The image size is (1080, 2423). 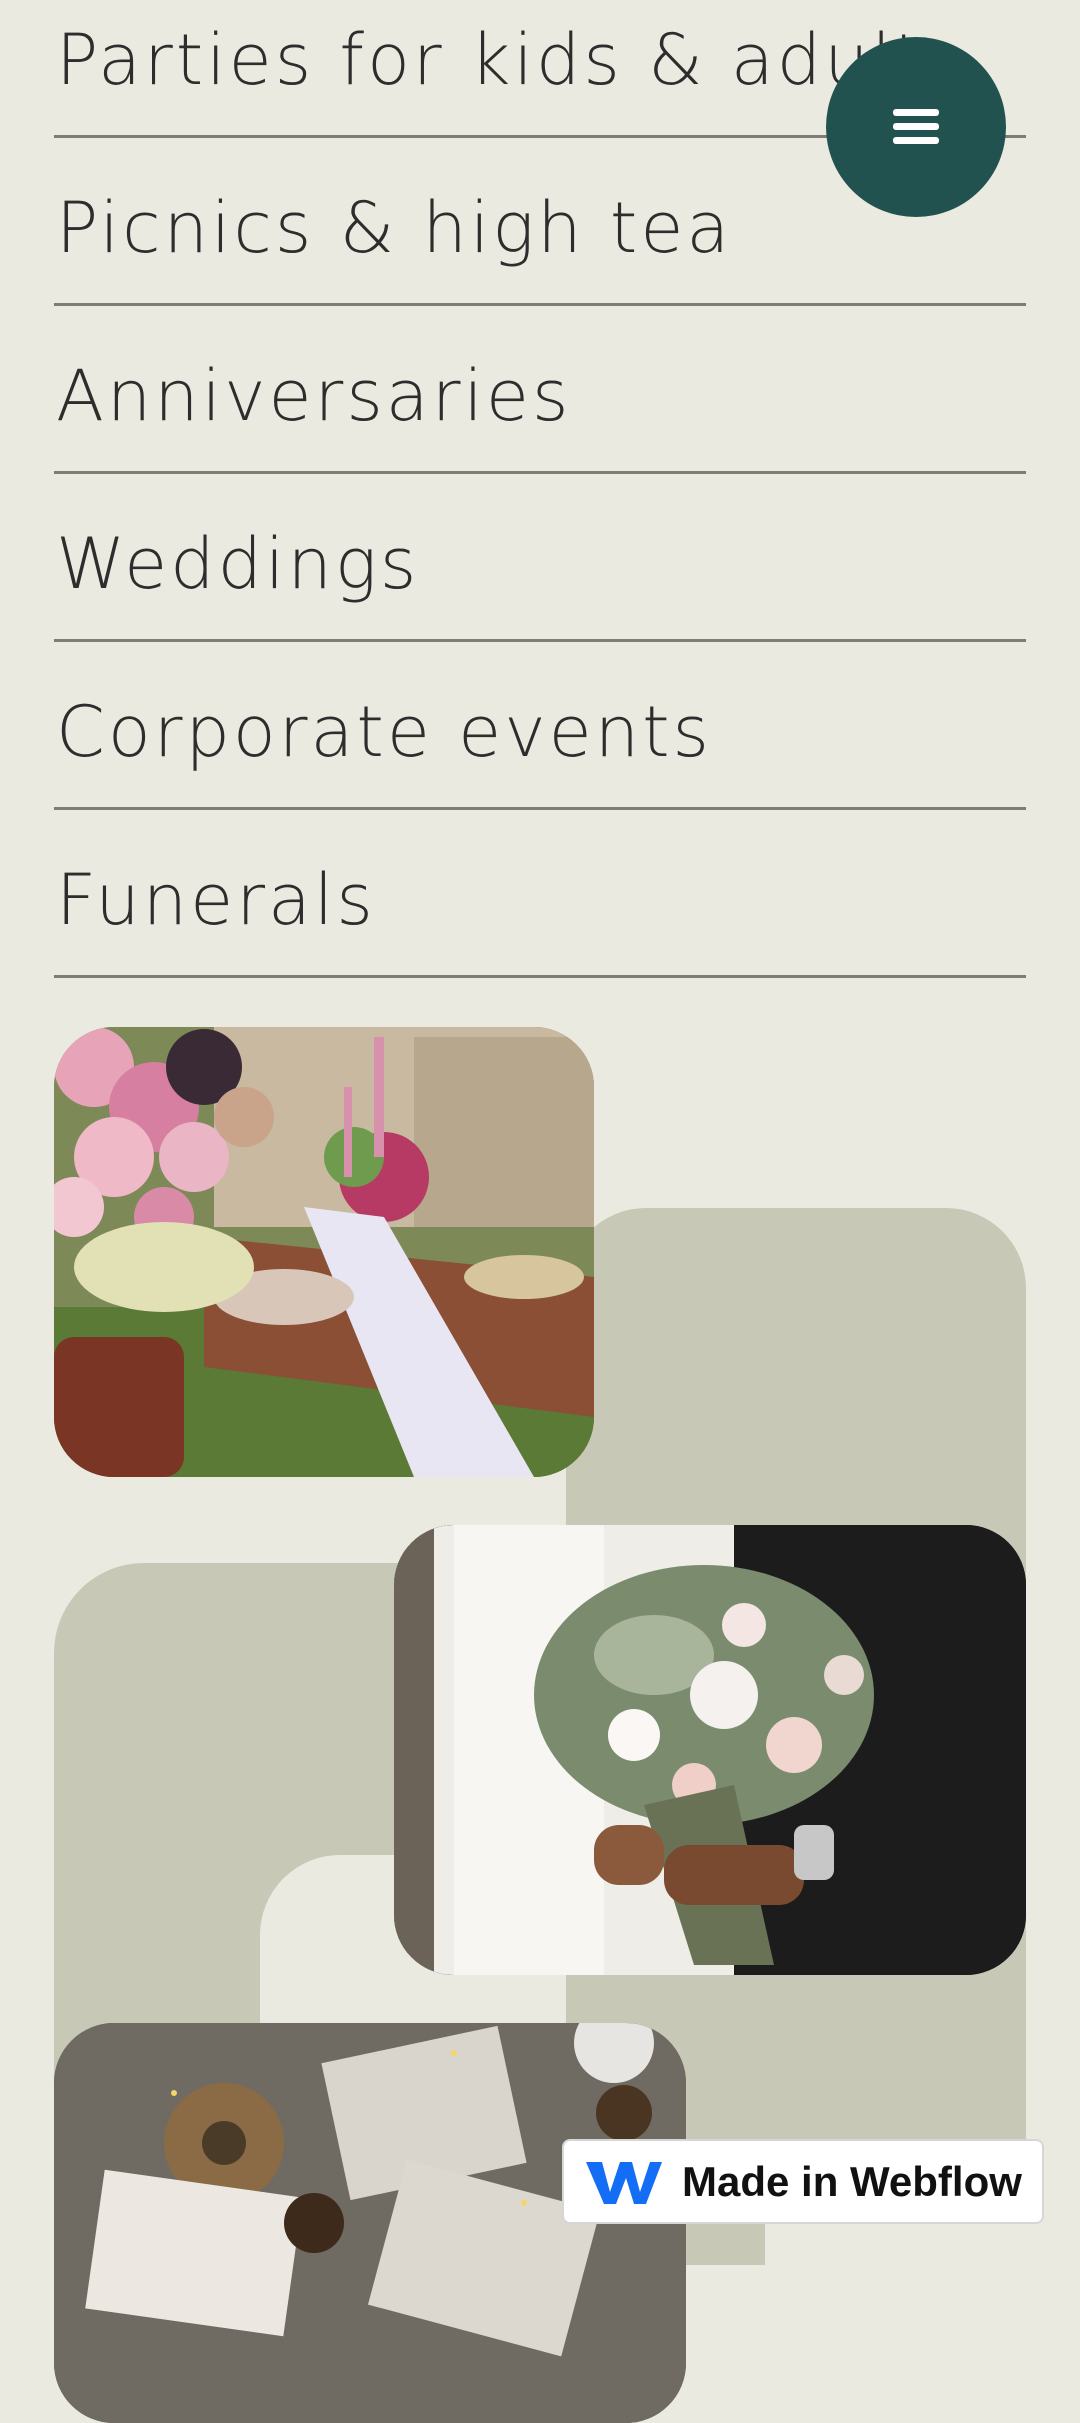 I want to click on webflow-logo-icon, so click(x=624, y=2182).